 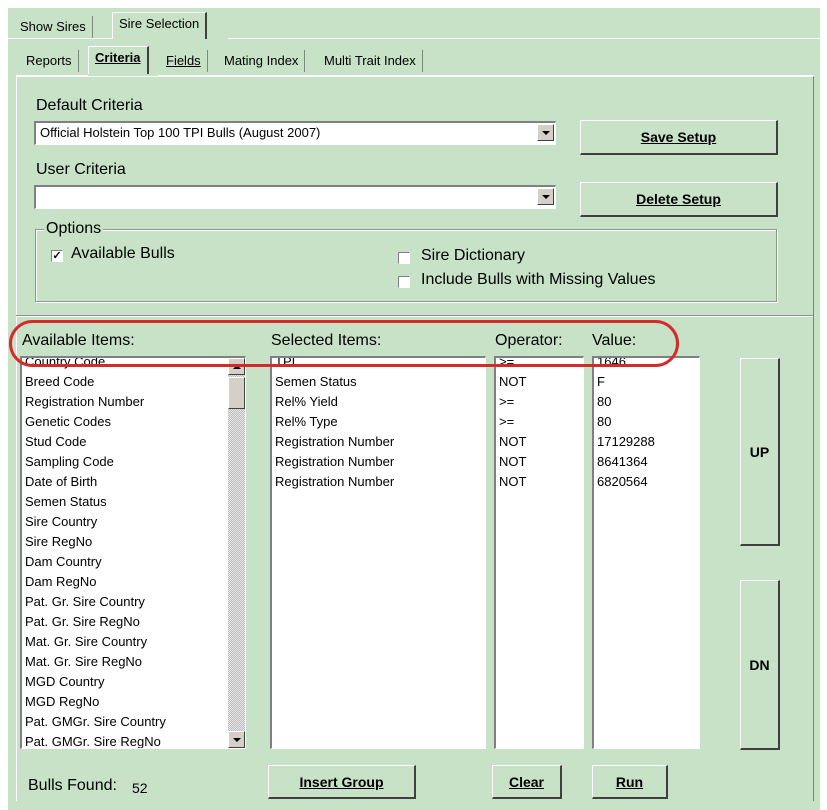 I want to click on operator-header: Operator:, so click(x=529, y=340).